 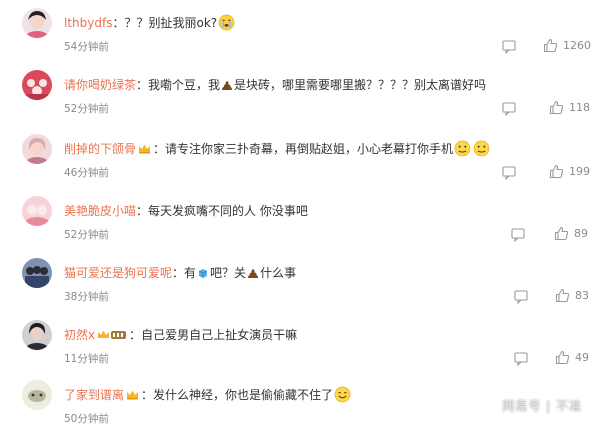 I want to click on comment-line: lthbydfs：？？别扯我丽ok?, so click(x=322, y=23).